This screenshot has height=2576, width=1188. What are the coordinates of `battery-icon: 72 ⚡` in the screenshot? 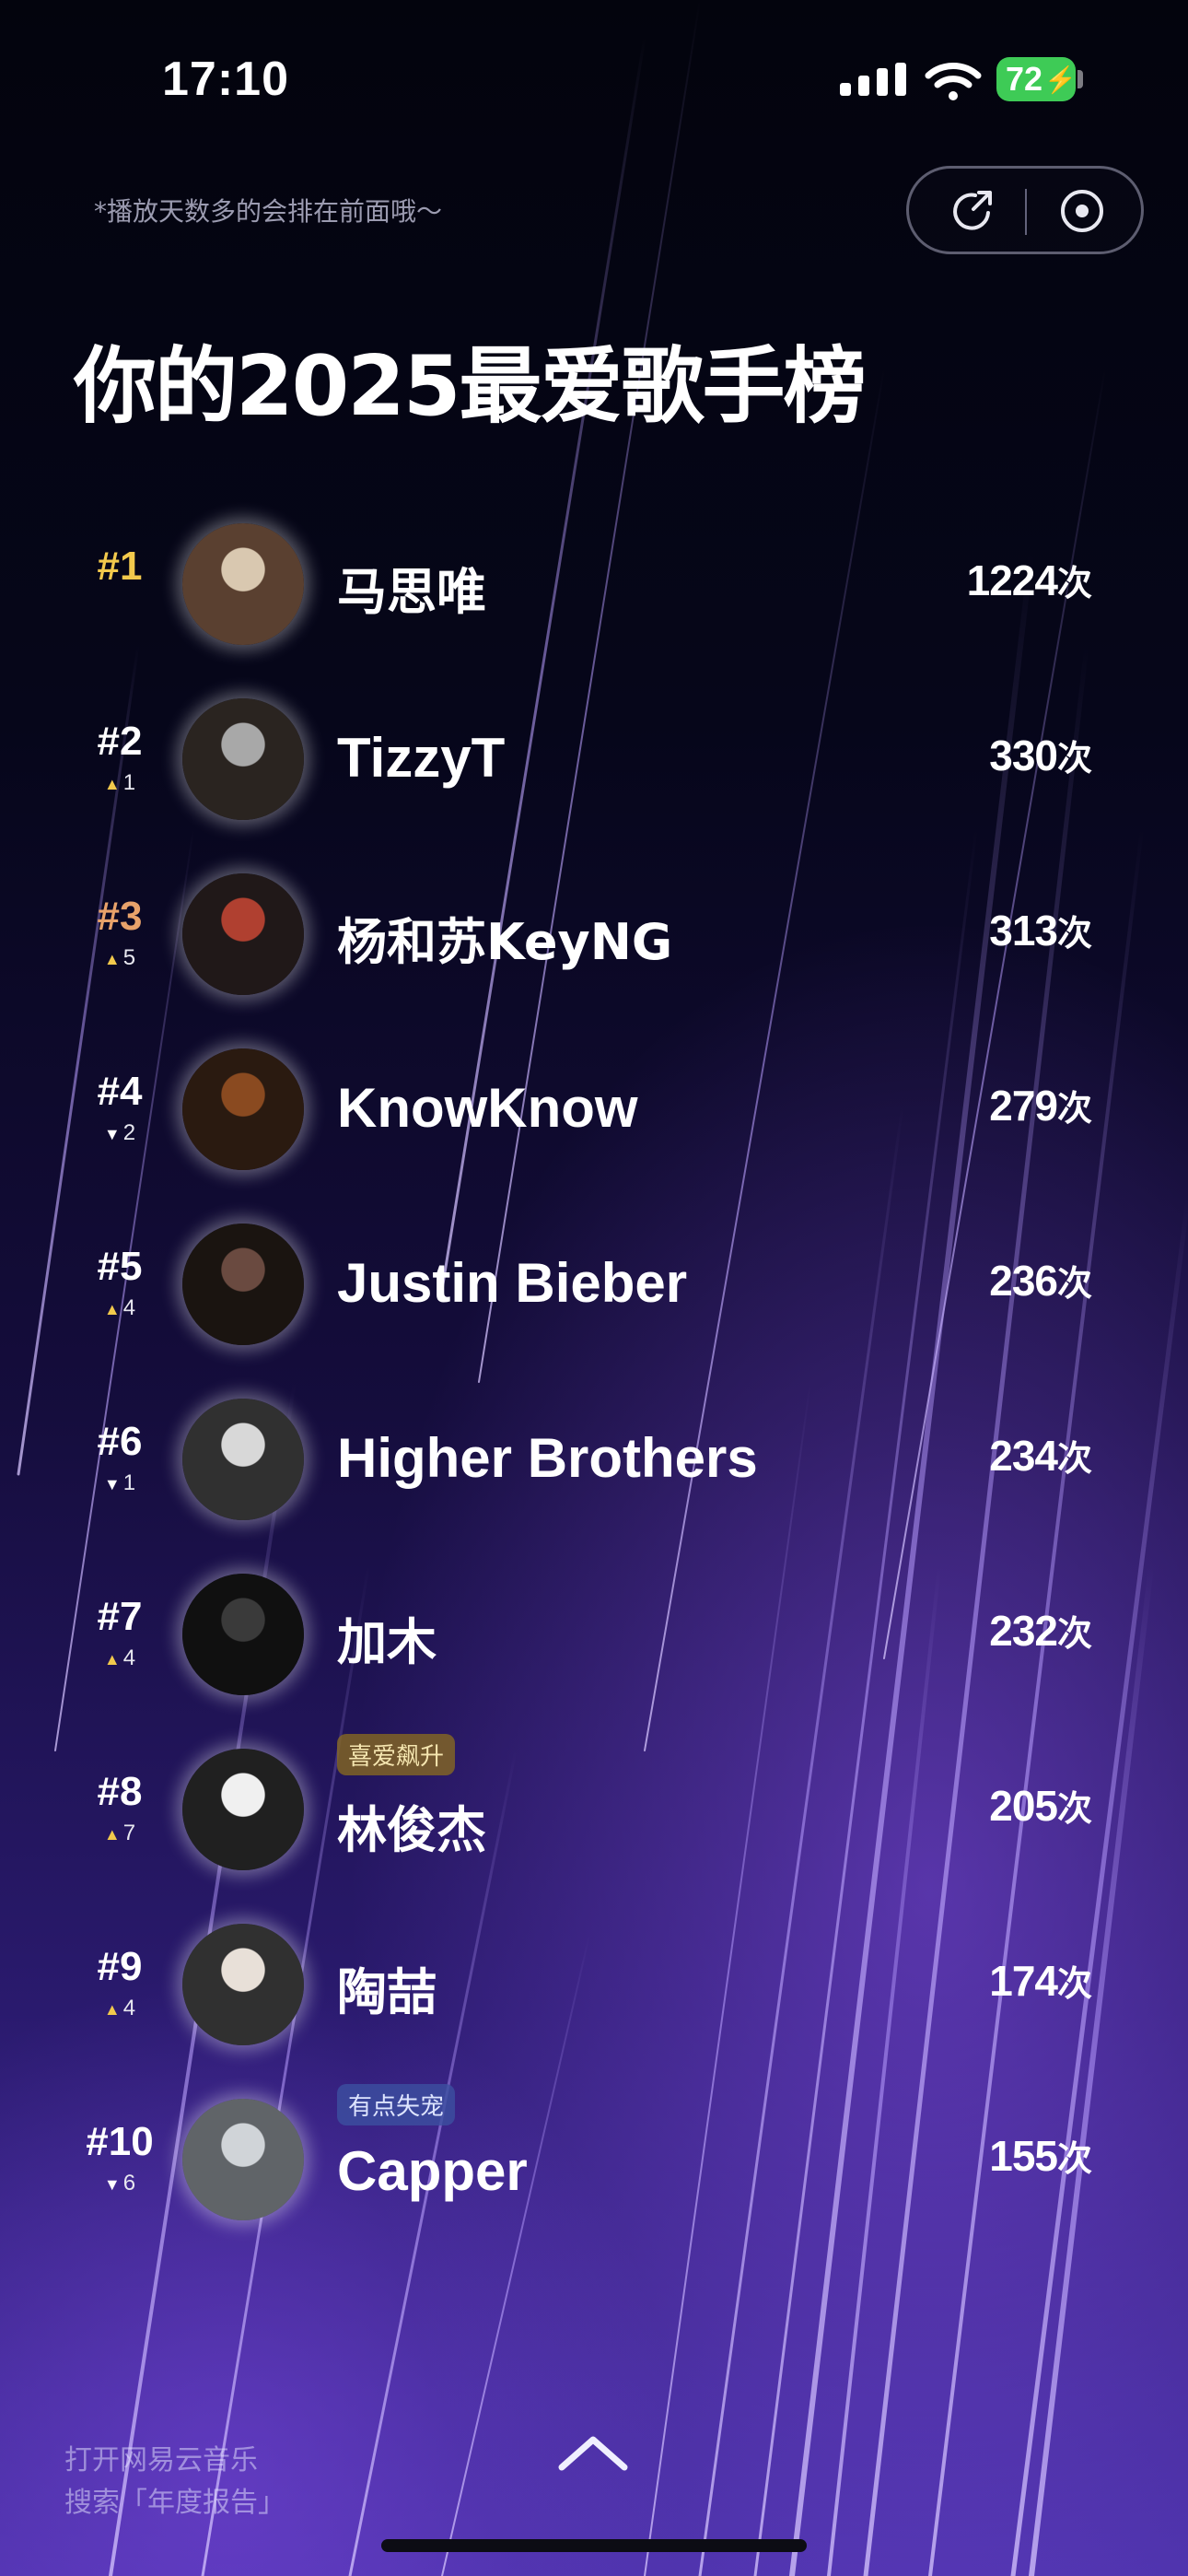 It's located at (1036, 79).